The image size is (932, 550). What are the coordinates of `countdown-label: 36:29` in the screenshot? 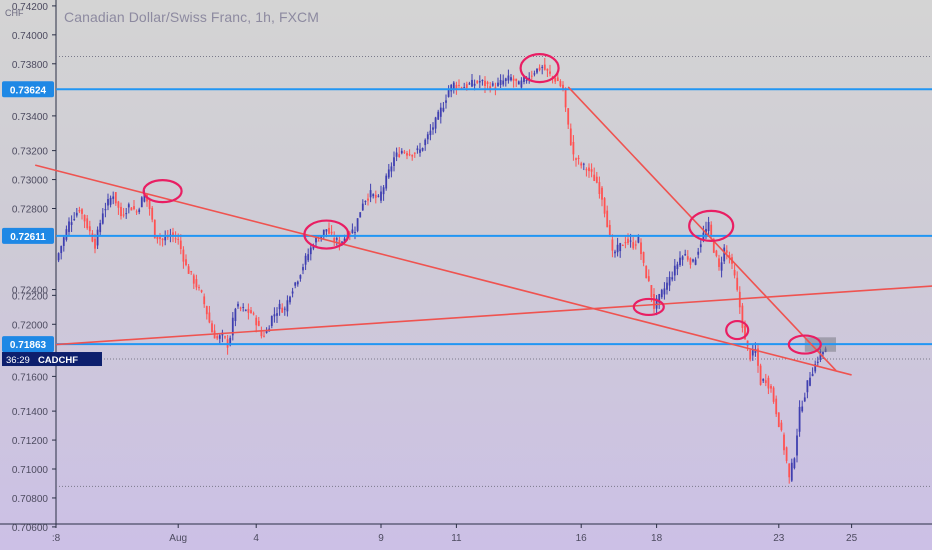 It's located at (18, 360).